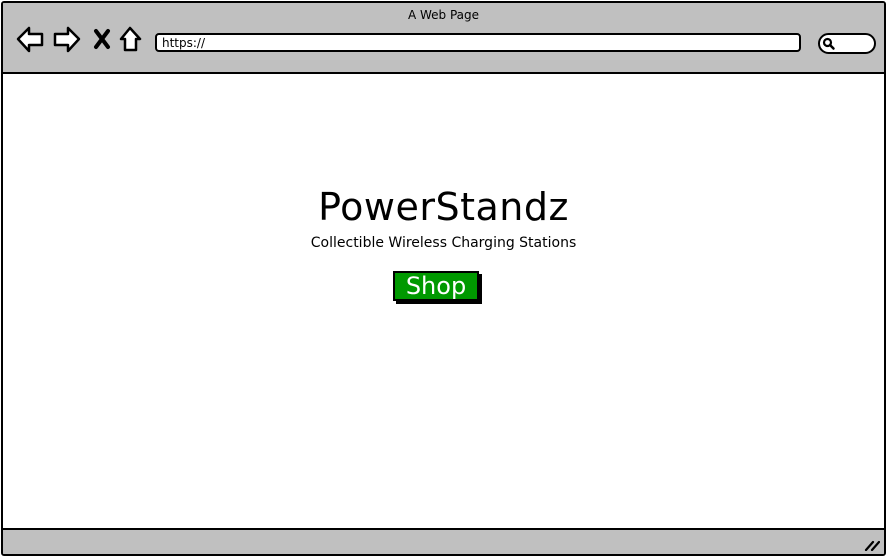 The height and width of the screenshot is (558, 889). Describe the element at coordinates (828, 43) in the screenshot. I see `search-icon` at that location.